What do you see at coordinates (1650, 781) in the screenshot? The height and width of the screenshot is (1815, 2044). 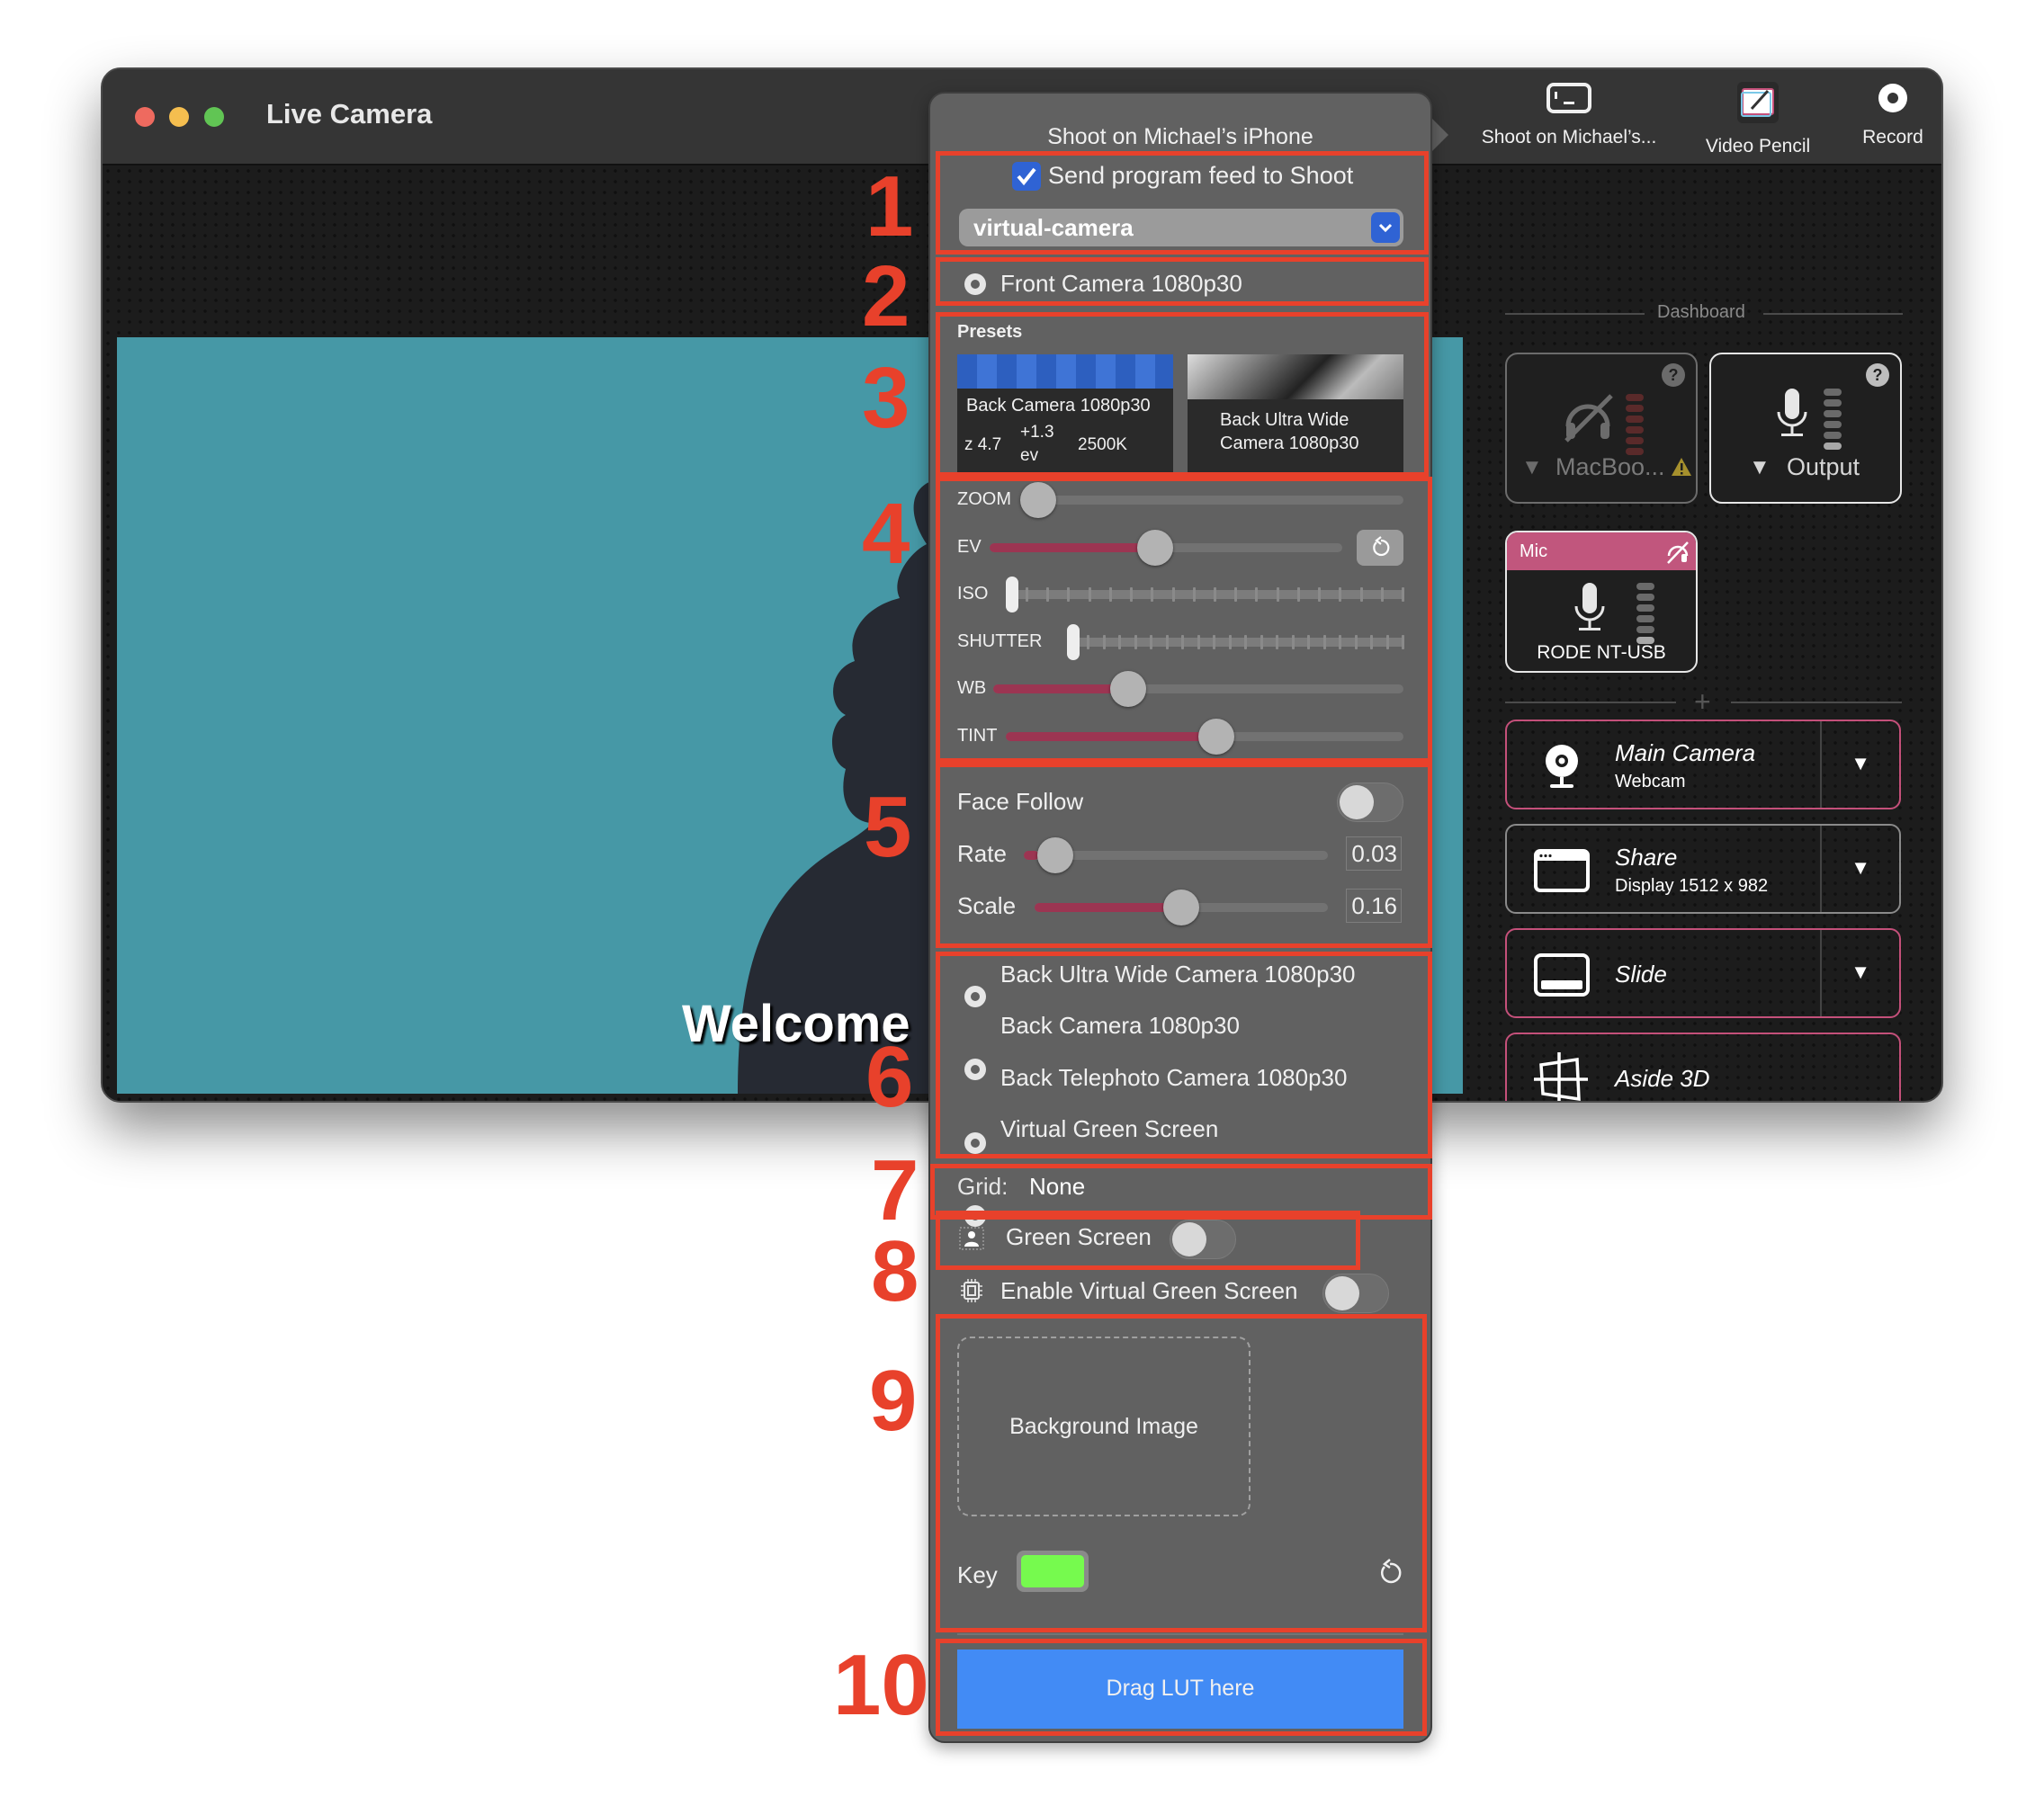 I see `source-subtitle: Webcam` at bounding box center [1650, 781].